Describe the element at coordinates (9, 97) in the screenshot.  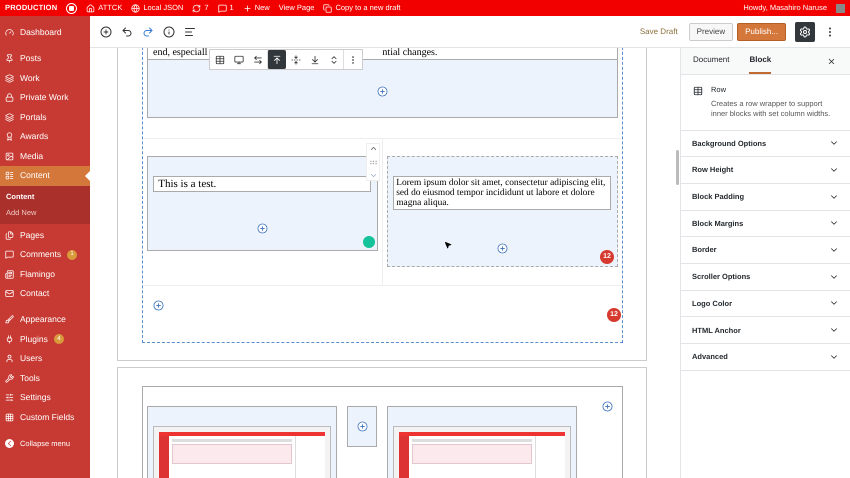
I see `lock-icon` at that location.